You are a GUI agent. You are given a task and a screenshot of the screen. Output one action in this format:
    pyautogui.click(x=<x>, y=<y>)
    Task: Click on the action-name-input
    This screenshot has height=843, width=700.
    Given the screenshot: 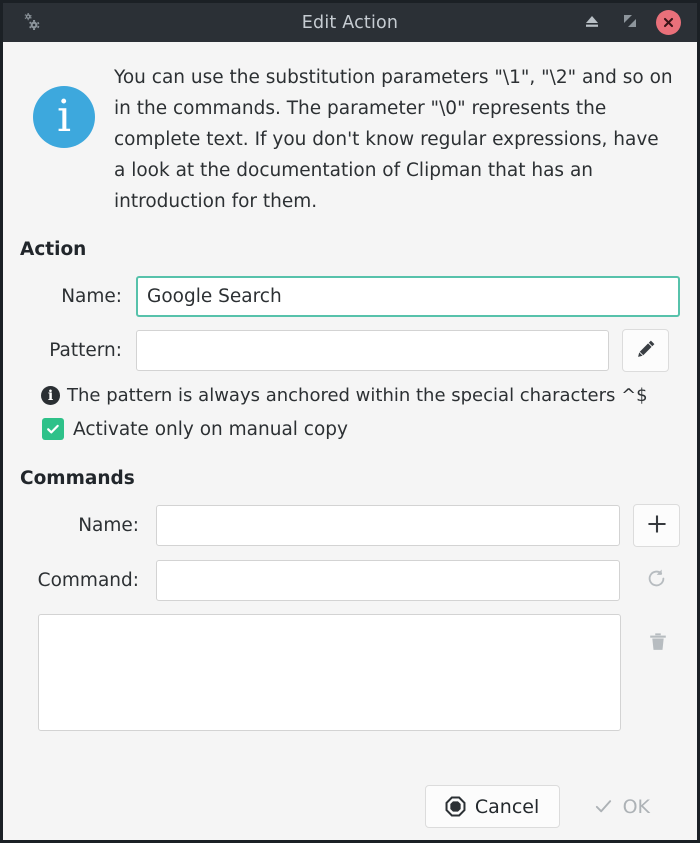 What is the action you would take?
    pyautogui.click(x=408, y=296)
    